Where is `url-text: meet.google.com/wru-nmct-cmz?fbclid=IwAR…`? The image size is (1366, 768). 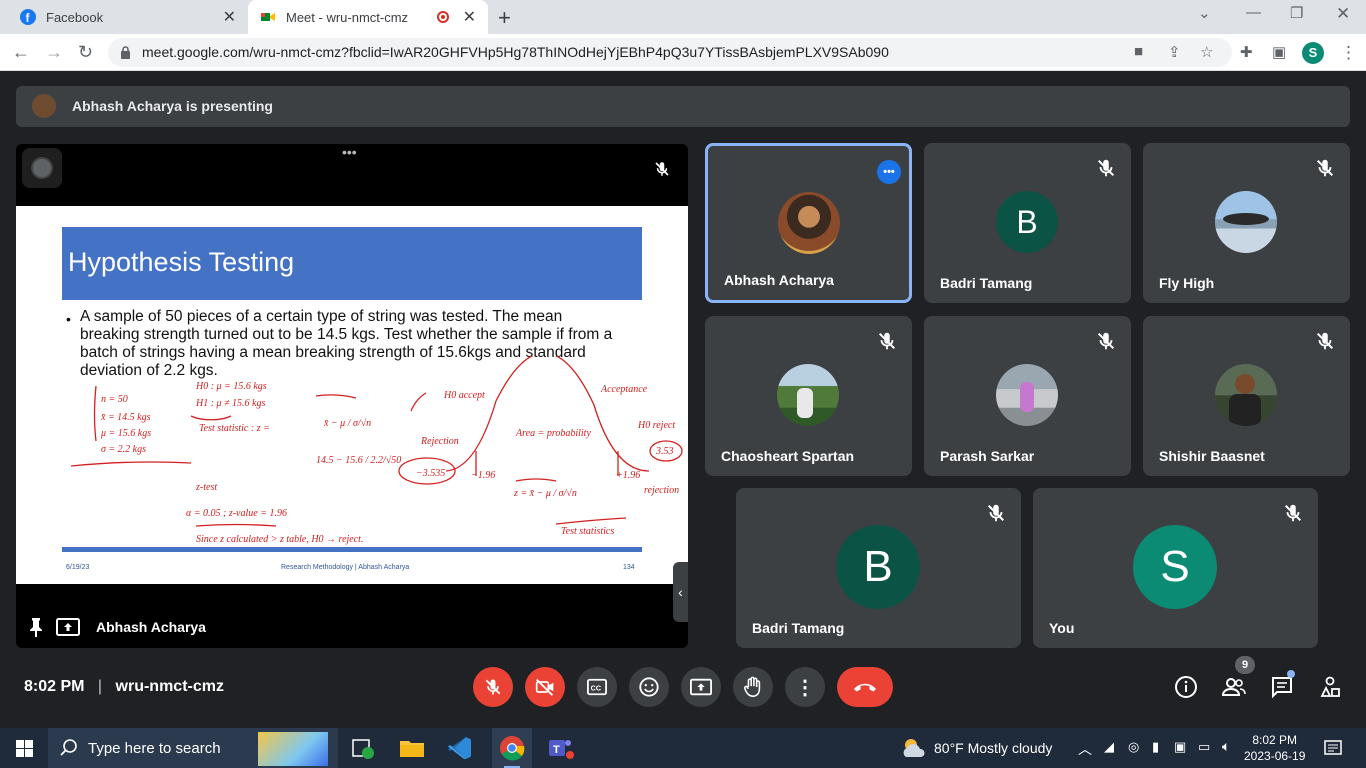 url-text: meet.google.com/wru-nmct-cmz?fbclid=IwAR… is located at coordinates (515, 52).